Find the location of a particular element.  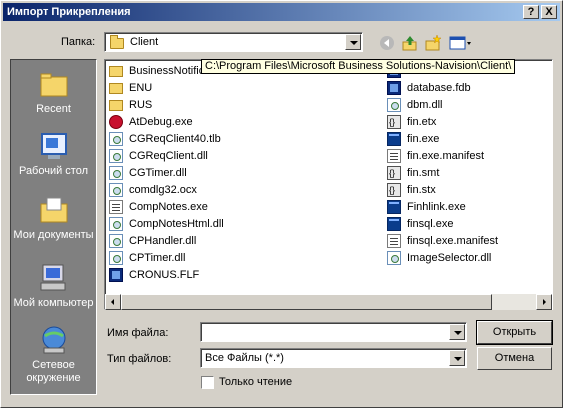

window-title: Импорт Прикрепления is located at coordinates (69, 12).